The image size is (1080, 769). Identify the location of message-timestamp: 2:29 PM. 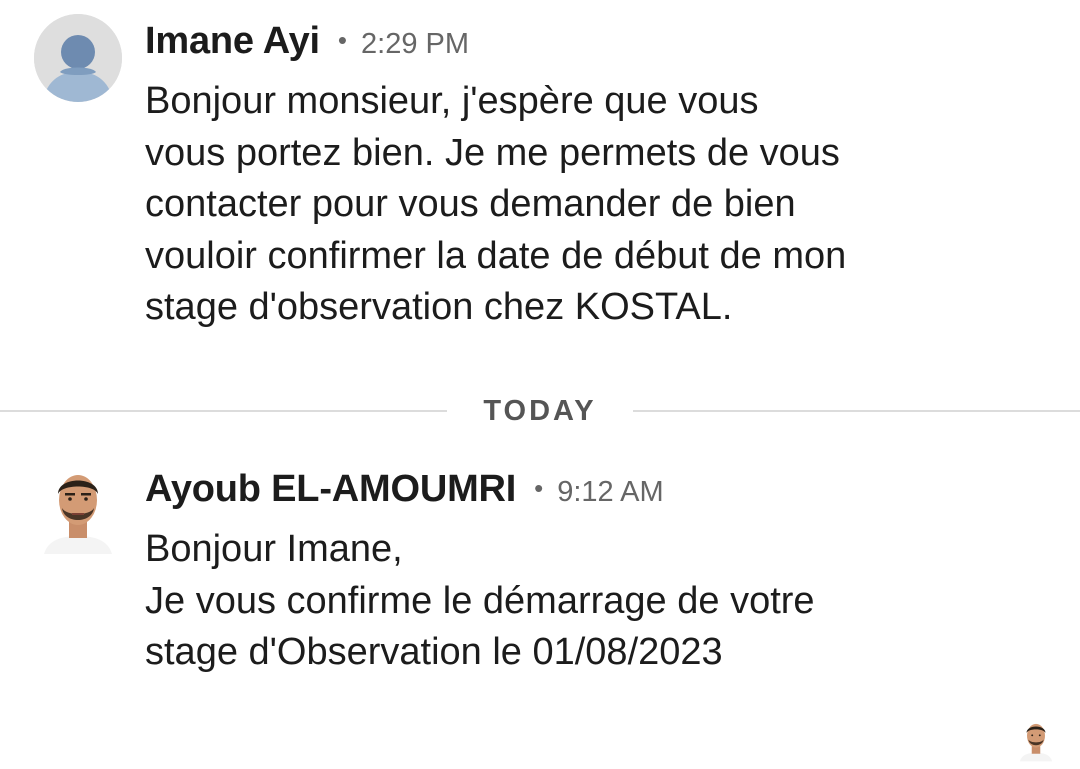
(415, 44).